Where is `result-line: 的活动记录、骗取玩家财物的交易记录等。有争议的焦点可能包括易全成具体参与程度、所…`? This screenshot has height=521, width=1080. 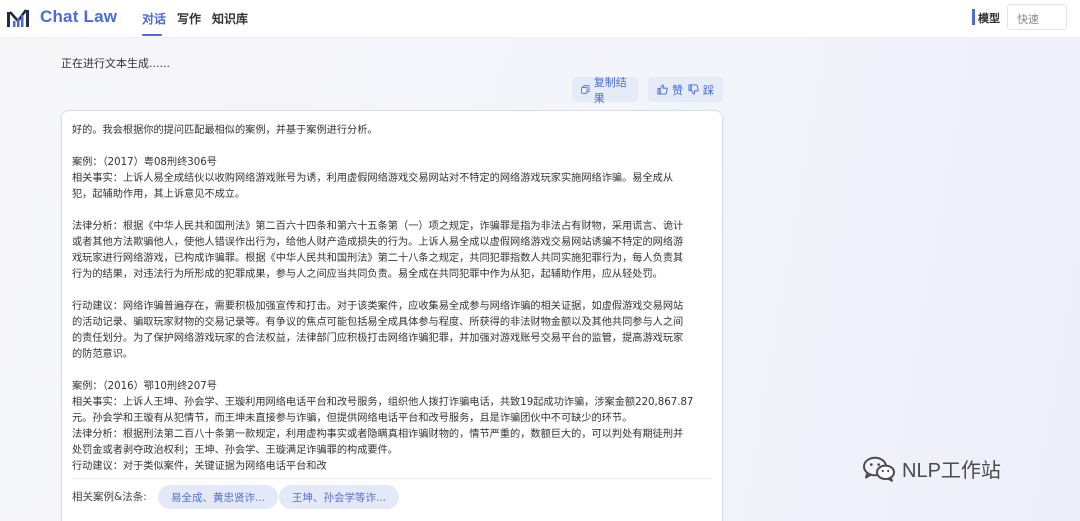
result-line: 的活动记录、骗取玩家财物的交易记录等。有争议的焦点可能包括易全成具体参与程度、所… is located at coordinates (378, 322).